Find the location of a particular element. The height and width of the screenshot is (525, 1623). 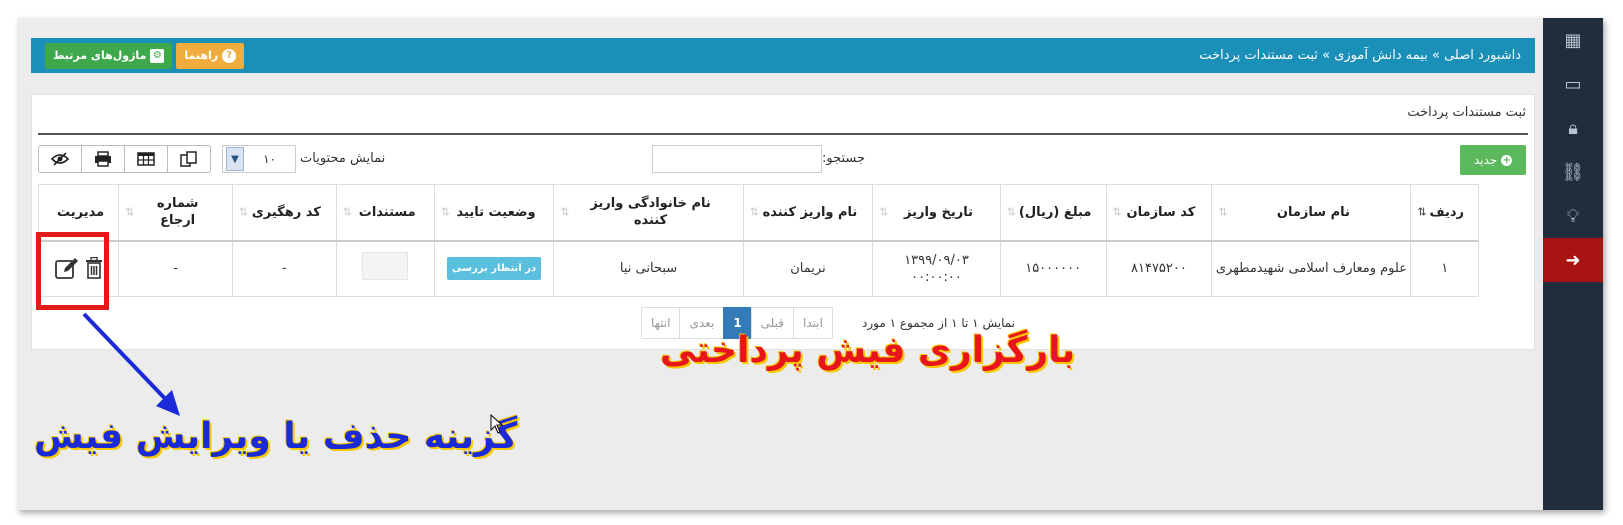

search-label: جستجو: is located at coordinates (844, 158).